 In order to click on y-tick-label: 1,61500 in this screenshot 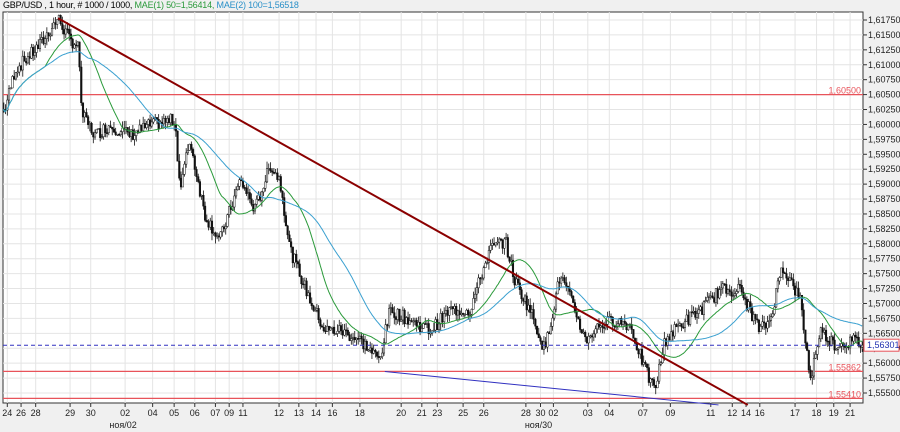, I will do `click(884, 35)`.